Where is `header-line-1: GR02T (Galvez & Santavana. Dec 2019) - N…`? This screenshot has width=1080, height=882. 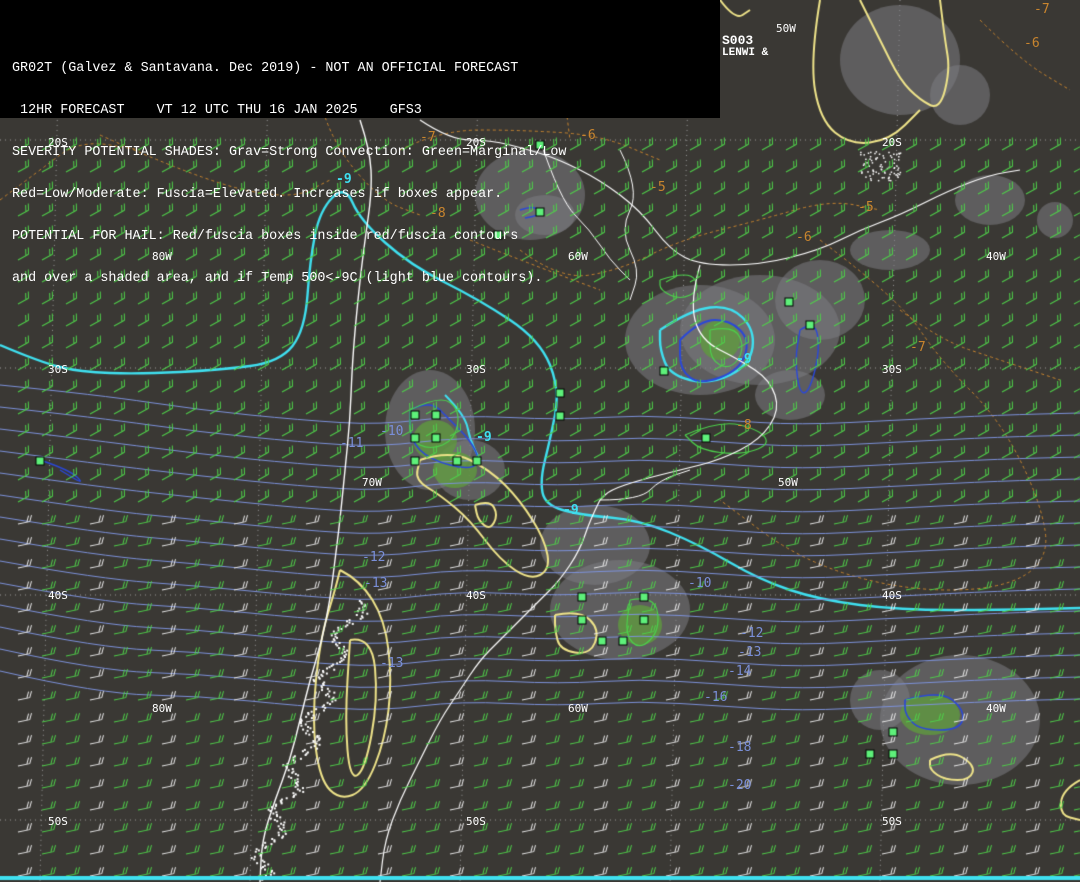
header-line-1: GR02T (Galvez & Santavana. Dec 2019) - N… is located at coordinates (366, 69).